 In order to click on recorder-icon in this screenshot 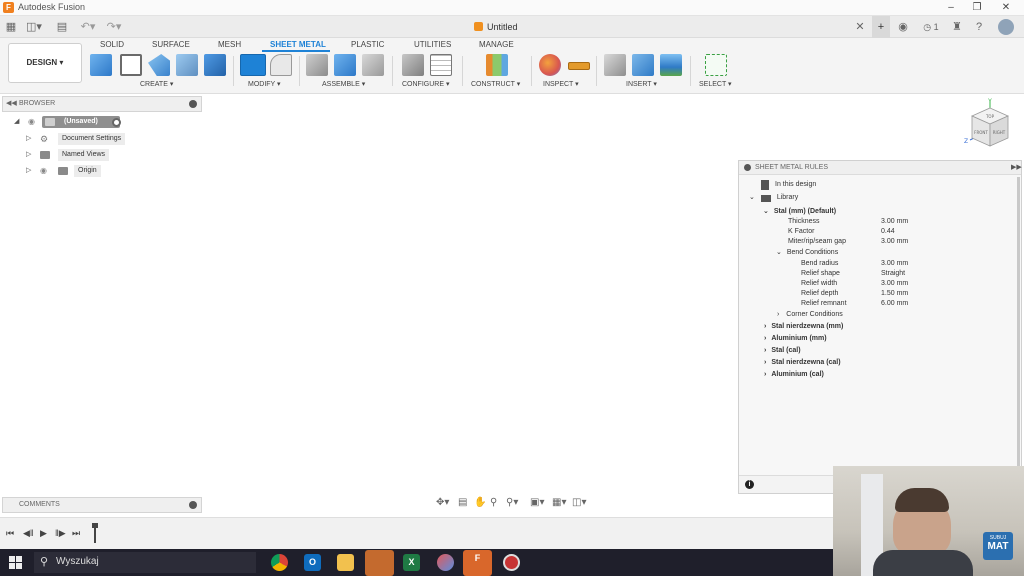, I will do `click(511, 562)`.